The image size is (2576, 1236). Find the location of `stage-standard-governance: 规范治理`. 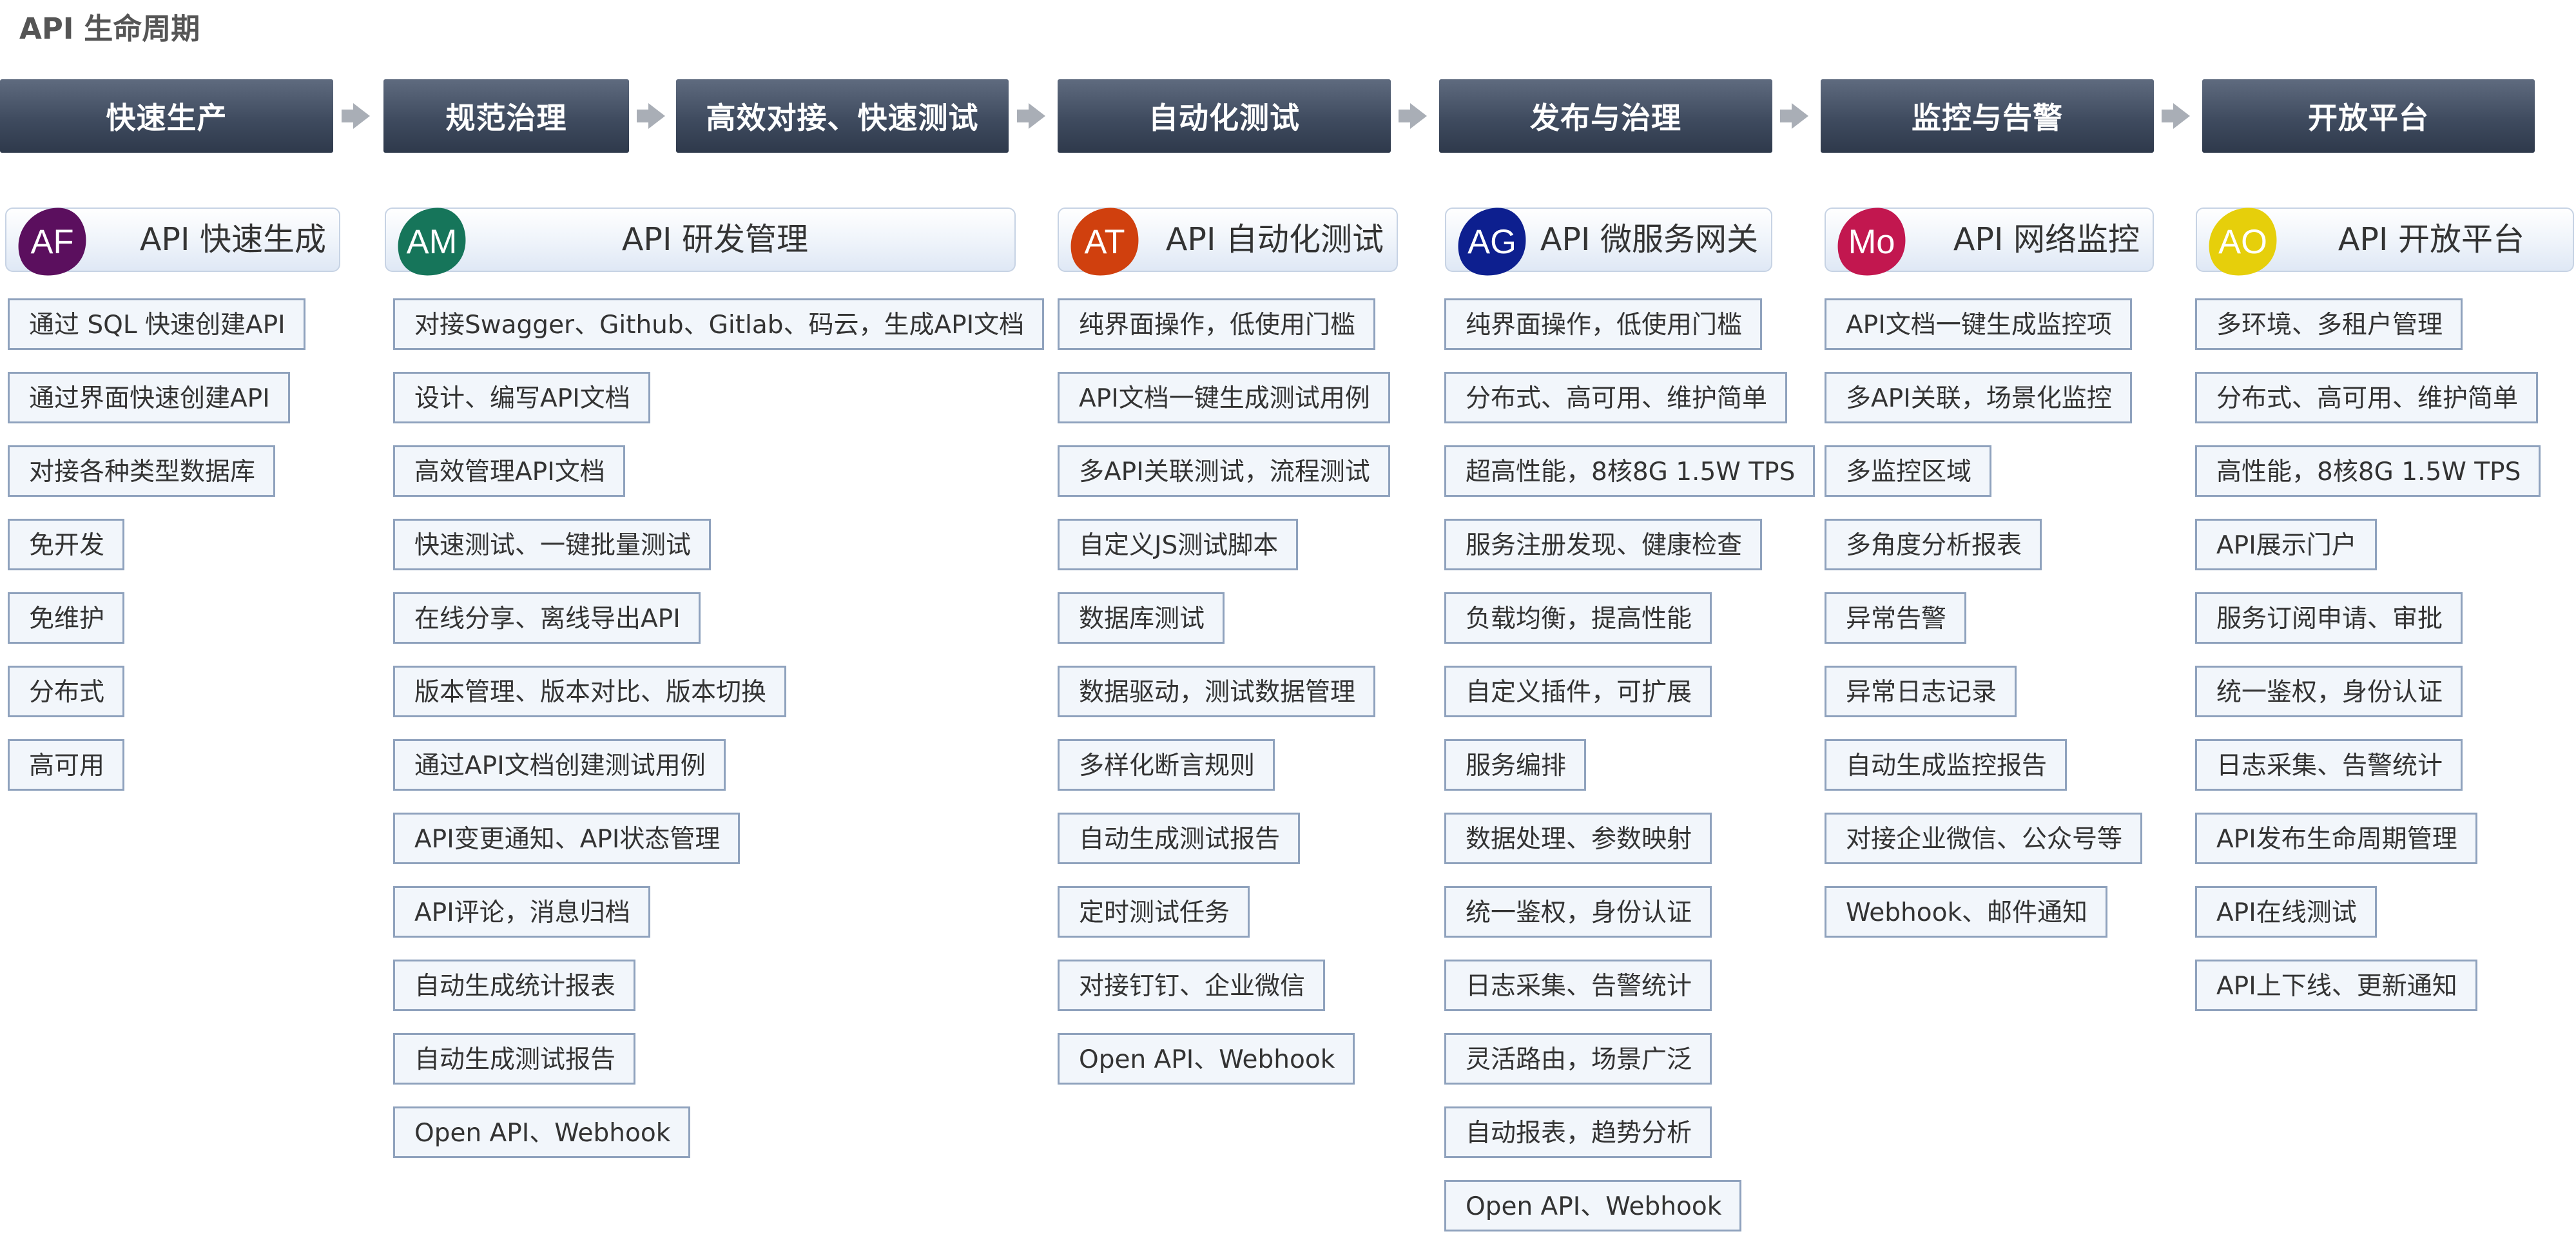

stage-standard-governance: 规范治理 is located at coordinates (506, 116).